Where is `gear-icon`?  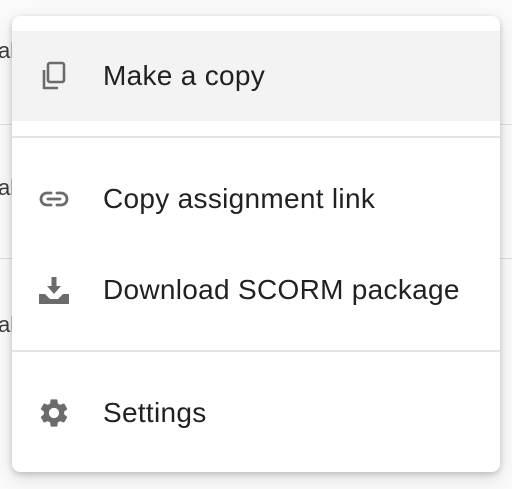
gear-icon is located at coordinates (54, 413).